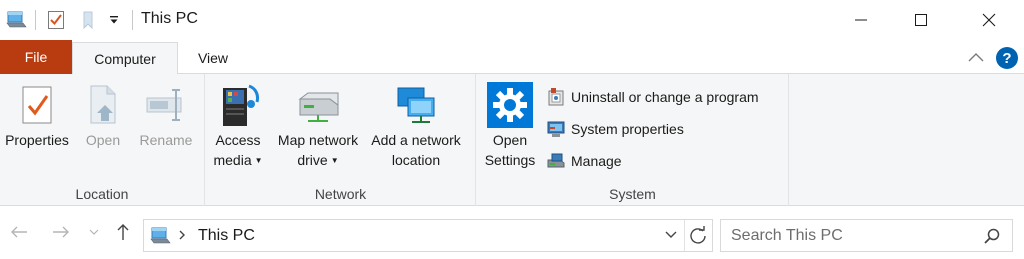  I want to click on title-separator, so click(132, 20).